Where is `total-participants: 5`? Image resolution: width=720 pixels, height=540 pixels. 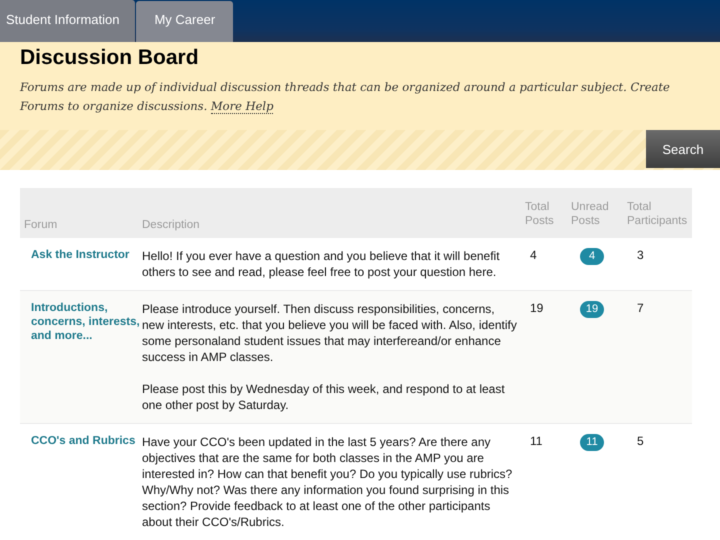
total-participants: 5 is located at coordinates (640, 441).